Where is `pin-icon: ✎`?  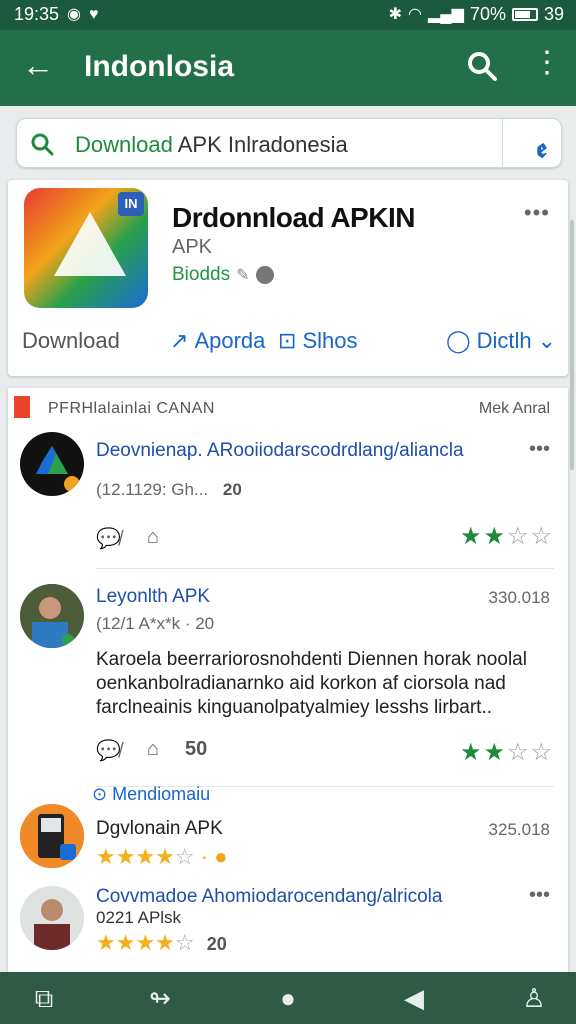
pin-icon: ✎ is located at coordinates (243, 275).